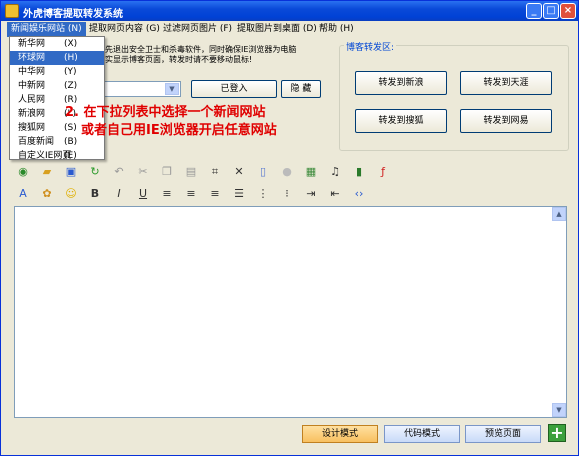 This screenshot has width=579, height=456. I want to click on menu-item-zhongxin: 中新网 (Z), so click(57, 86).